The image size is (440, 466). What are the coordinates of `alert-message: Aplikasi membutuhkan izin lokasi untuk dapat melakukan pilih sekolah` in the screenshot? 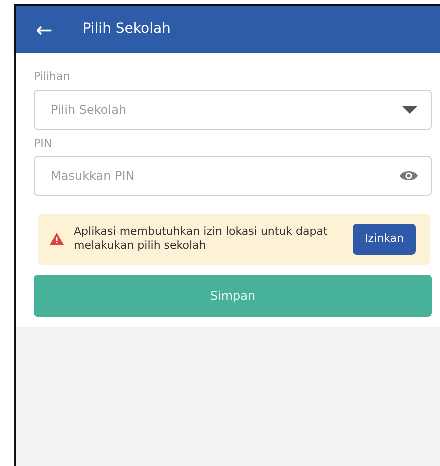 It's located at (201, 239).